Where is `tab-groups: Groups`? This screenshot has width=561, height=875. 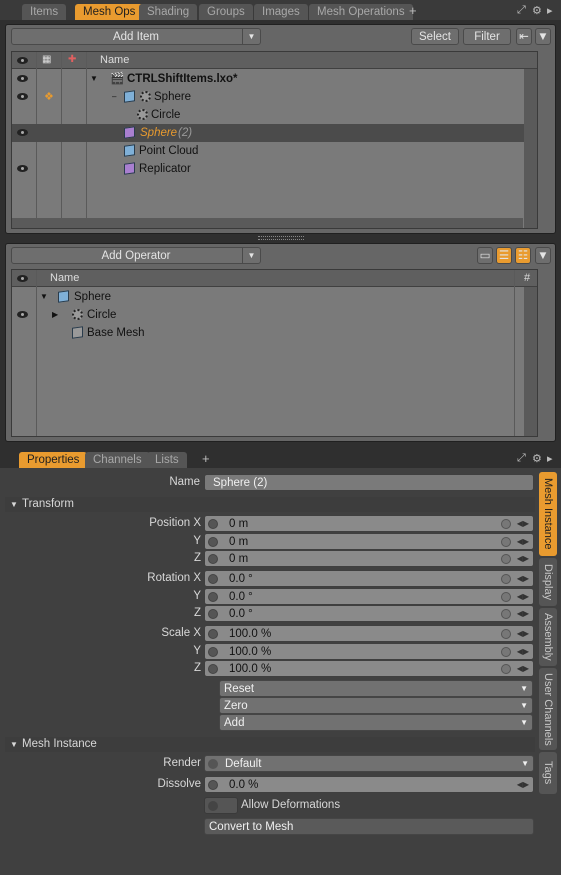
tab-groups: Groups is located at coordinates (226, 12).